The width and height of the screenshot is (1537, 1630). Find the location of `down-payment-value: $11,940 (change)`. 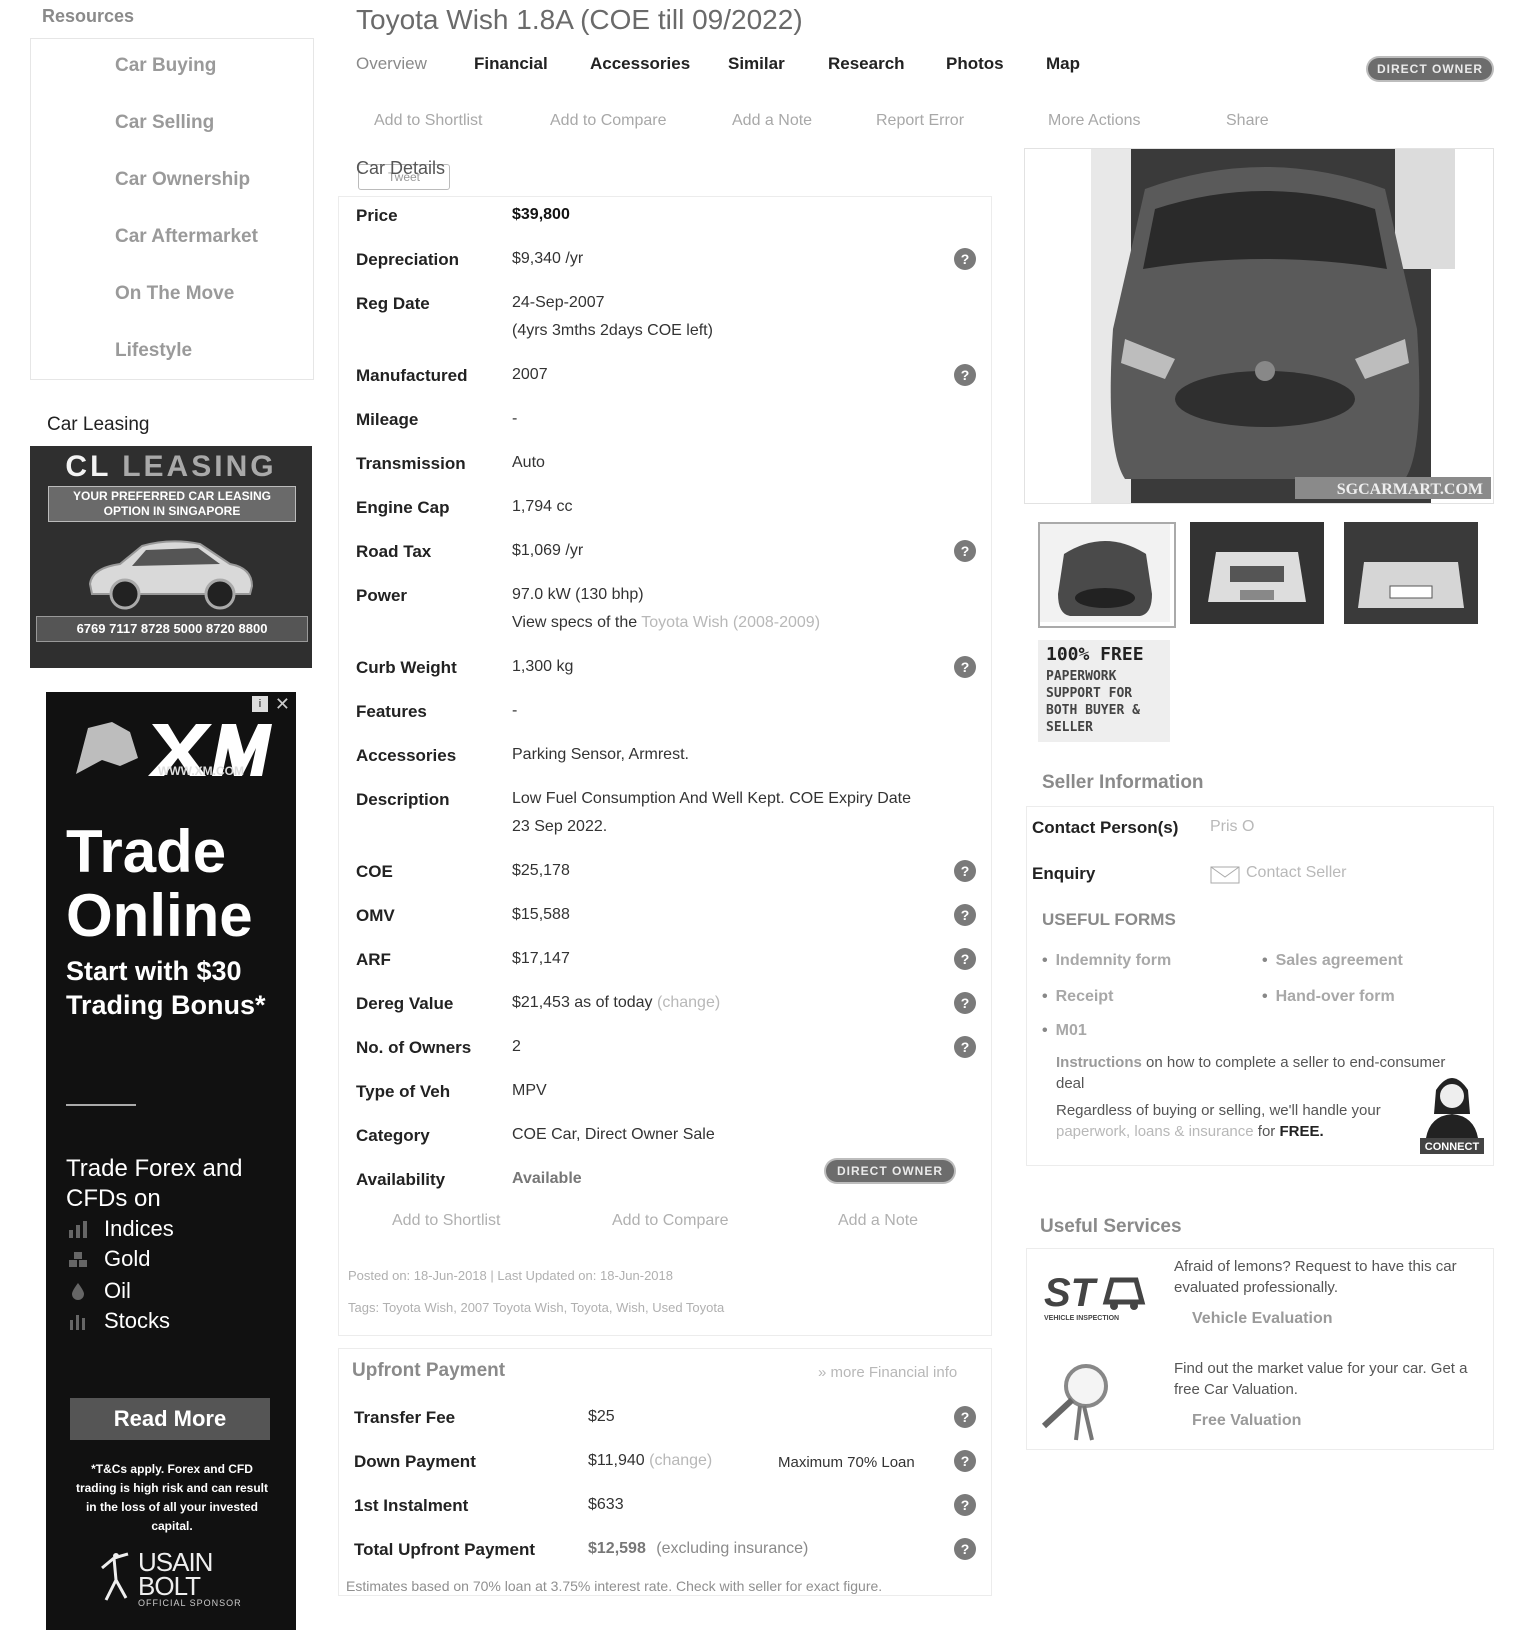

down-payment-value: $11,940 (change) is located at coordinates (650, 1460).